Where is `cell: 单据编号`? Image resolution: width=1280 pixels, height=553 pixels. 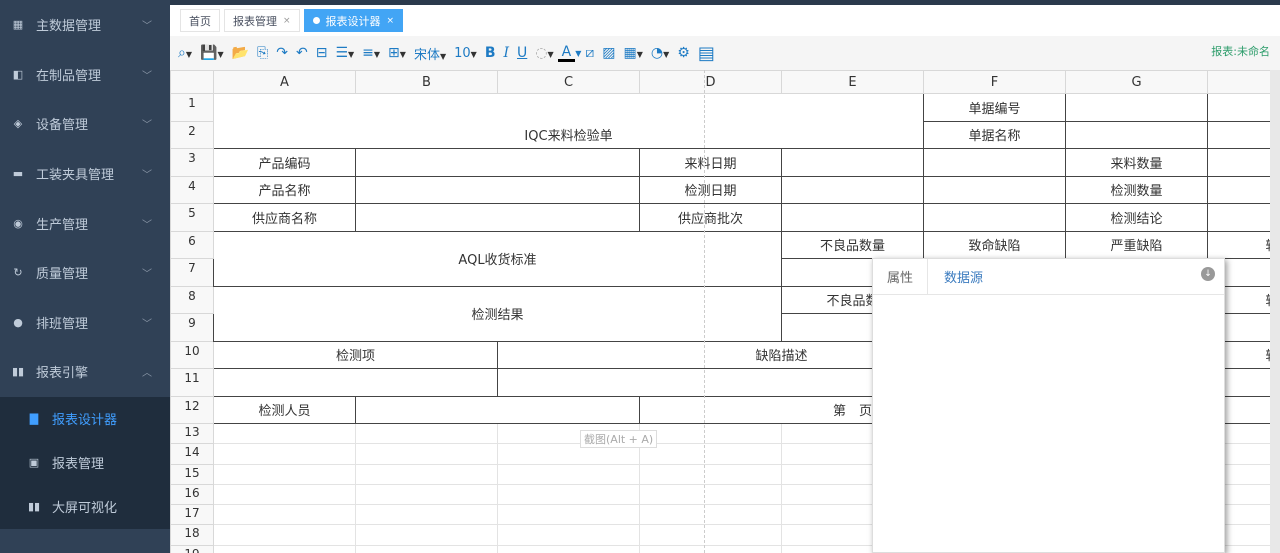 cell: 单据编号 is located at coordinates (994, 107).